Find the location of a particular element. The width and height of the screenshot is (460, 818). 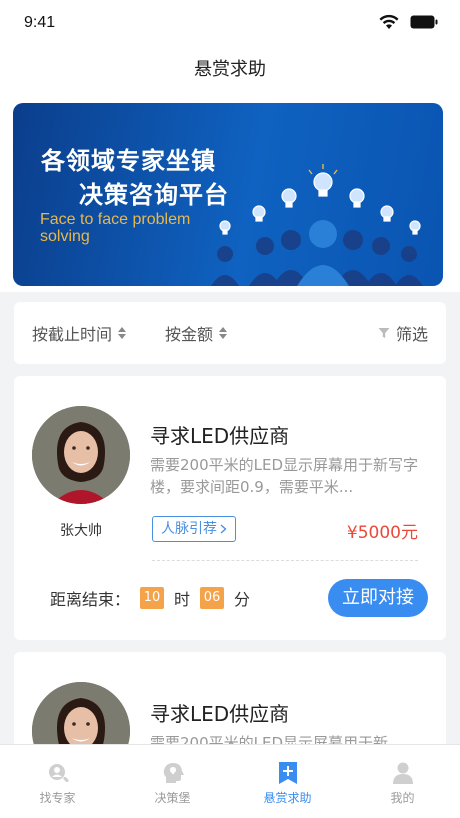

sort-by-amount: 按金额 is located at coordinates (196, 333).